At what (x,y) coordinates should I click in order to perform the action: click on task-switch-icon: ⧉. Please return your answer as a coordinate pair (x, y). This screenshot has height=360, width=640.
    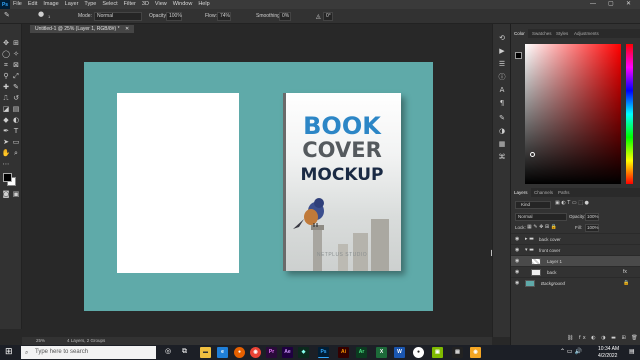
    Looking at the image, I should click on (184, 351).